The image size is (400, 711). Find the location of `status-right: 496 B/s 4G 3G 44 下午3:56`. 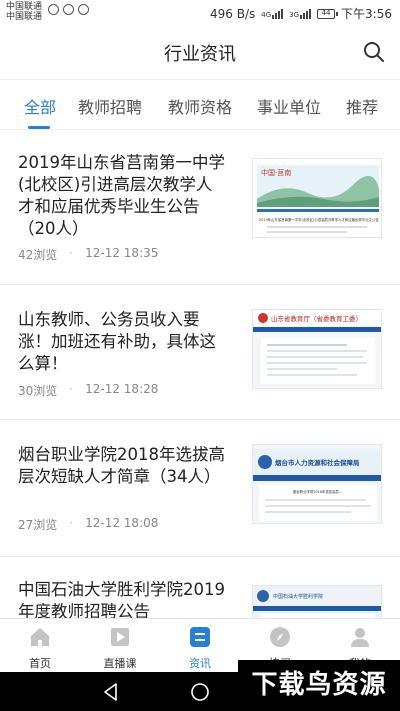

status-right: 496 B/s 4G 3G 44 下午3:56 is located at coordinates (301, 13).